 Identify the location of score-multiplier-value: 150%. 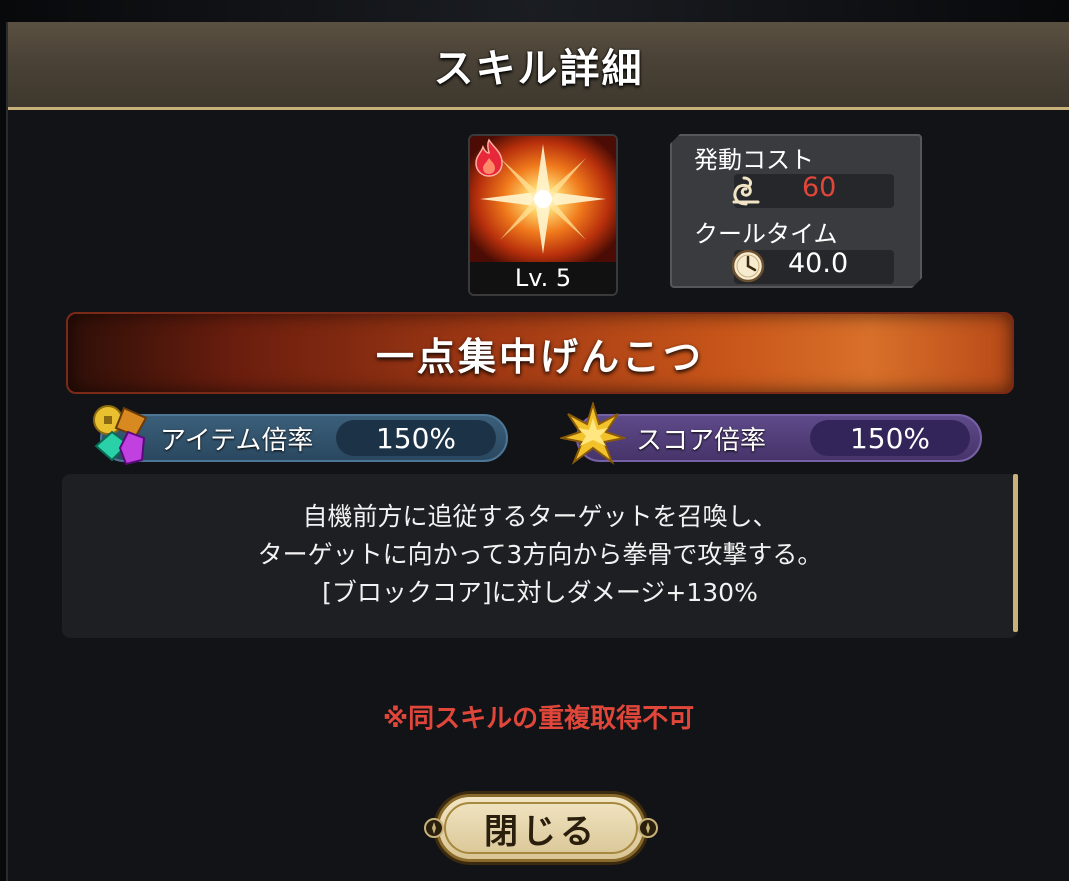
(890, 438).